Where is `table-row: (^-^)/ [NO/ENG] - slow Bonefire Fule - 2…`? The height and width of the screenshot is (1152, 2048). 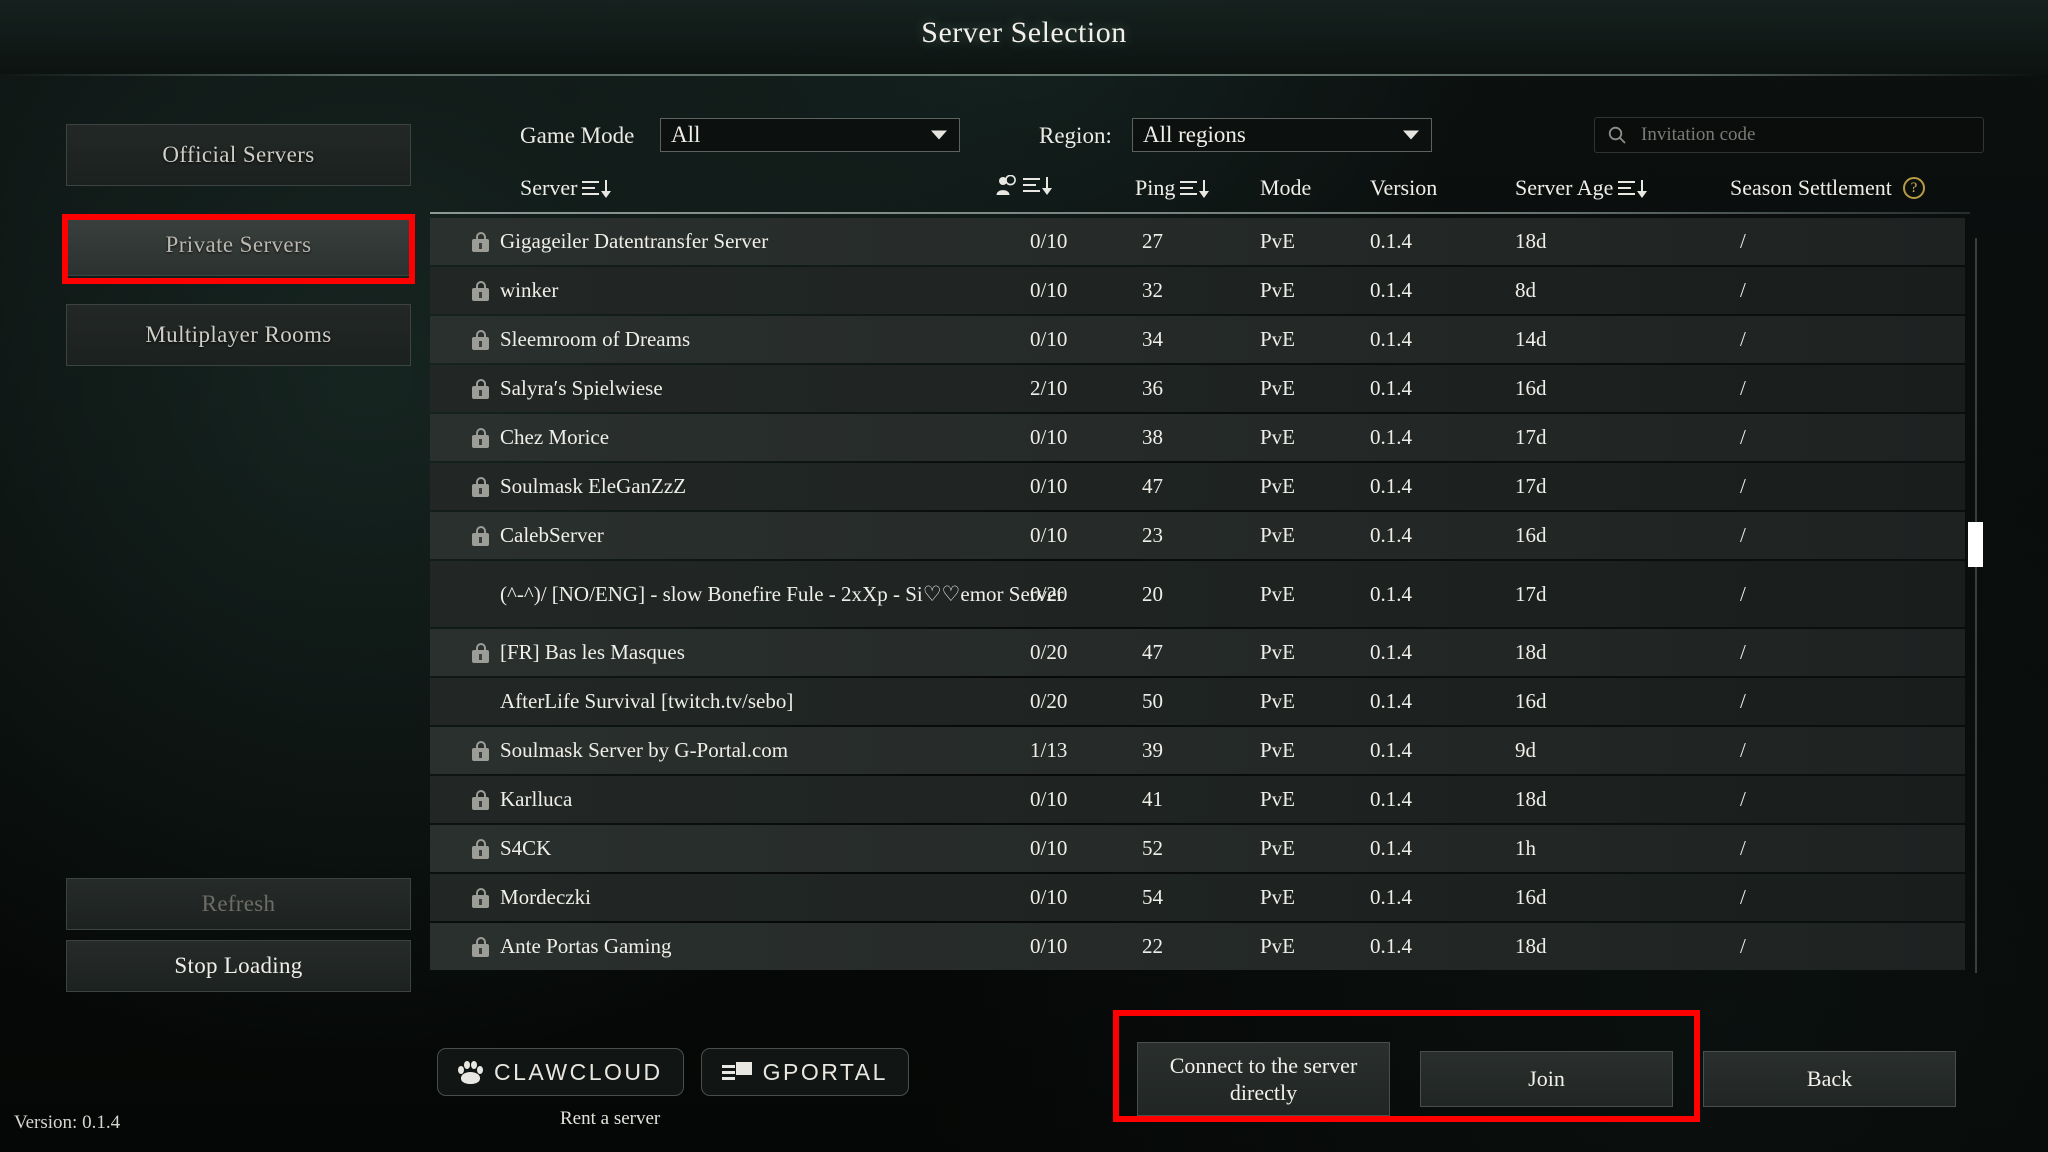
table-row: (^-^)/ [NO/ENG] - slow Bonefire Fule - 2… is located at coordinates (1197, 594).